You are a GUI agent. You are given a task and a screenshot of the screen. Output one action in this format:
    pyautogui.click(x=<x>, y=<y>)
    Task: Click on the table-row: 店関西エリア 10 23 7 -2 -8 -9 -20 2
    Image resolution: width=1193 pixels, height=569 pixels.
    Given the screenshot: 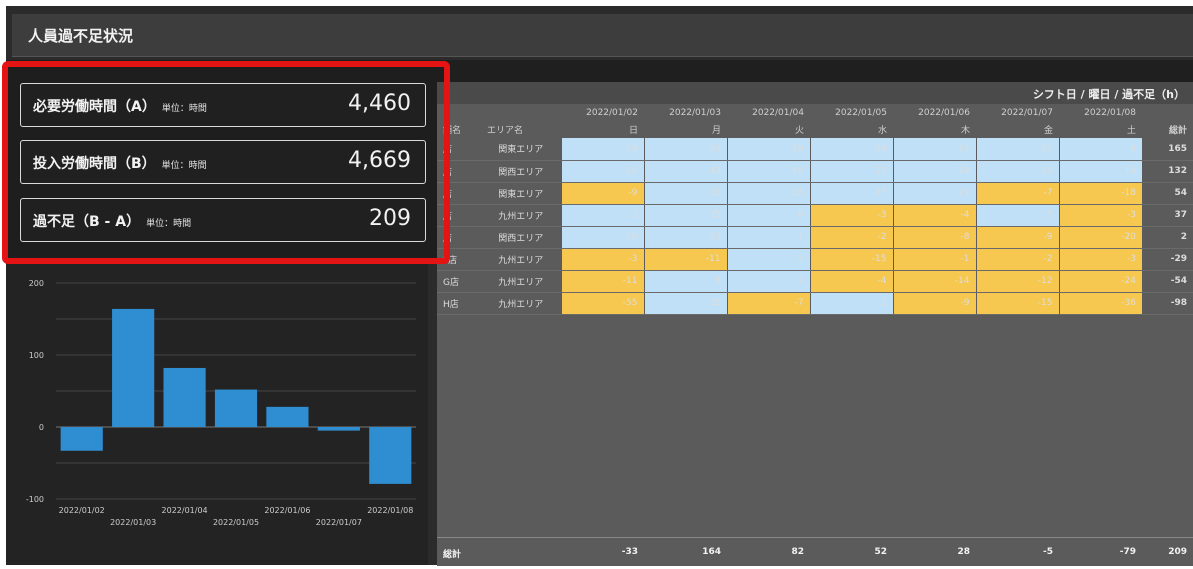 What is the action you would take?
    pyautogui.click(x=815, y=237)
    